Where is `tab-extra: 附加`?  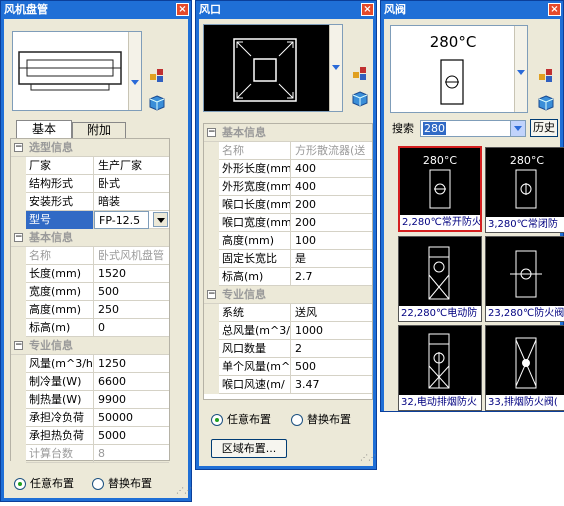
tab-extra: 附加 is located at coordinates (99, 130).